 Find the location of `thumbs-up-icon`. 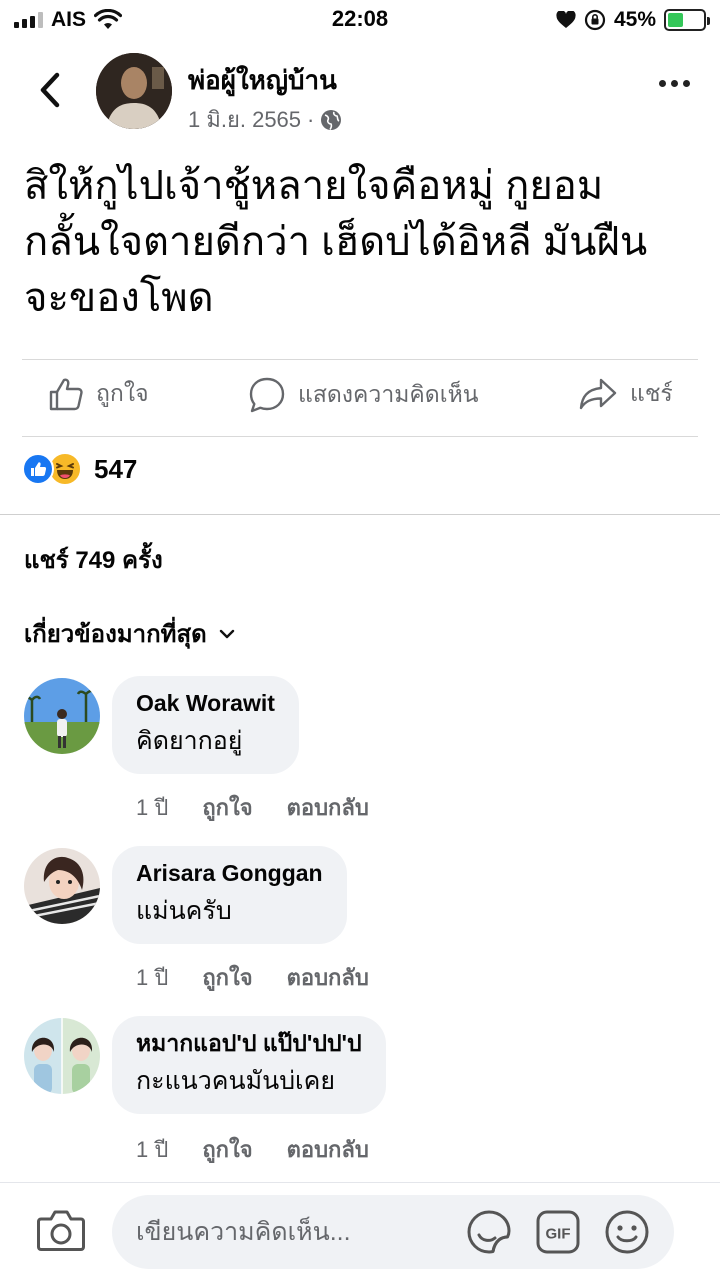

thumbs-up-icon is located at coordinates (66, 394).